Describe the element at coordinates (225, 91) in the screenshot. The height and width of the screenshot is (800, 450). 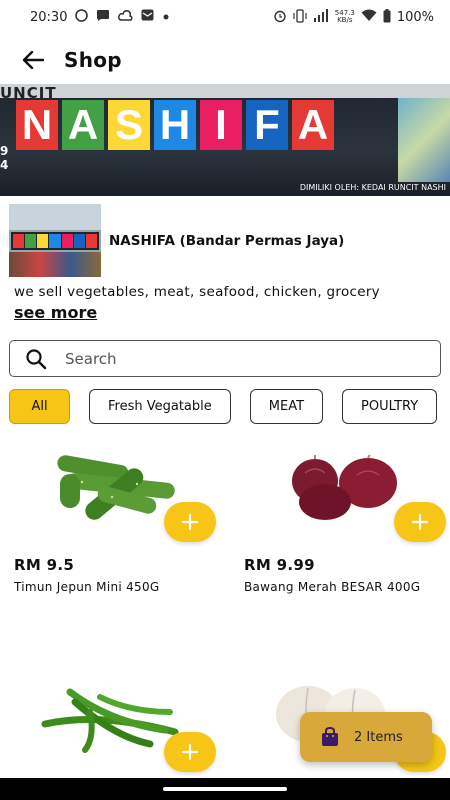
I see `banner-top-strip` at that location.